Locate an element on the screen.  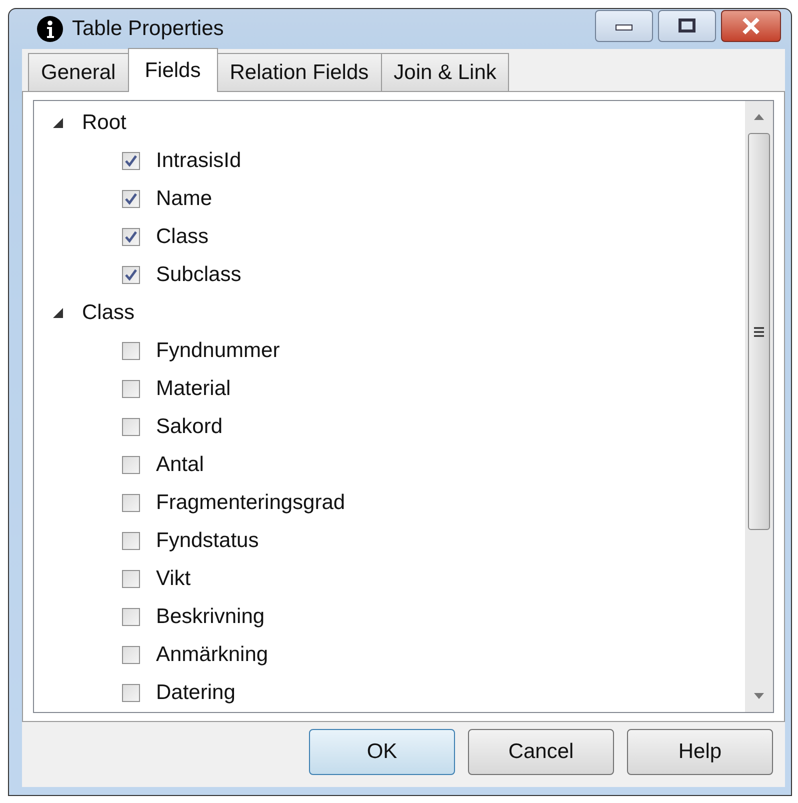
field-label: Sakord is located at coordinates (189, 427).